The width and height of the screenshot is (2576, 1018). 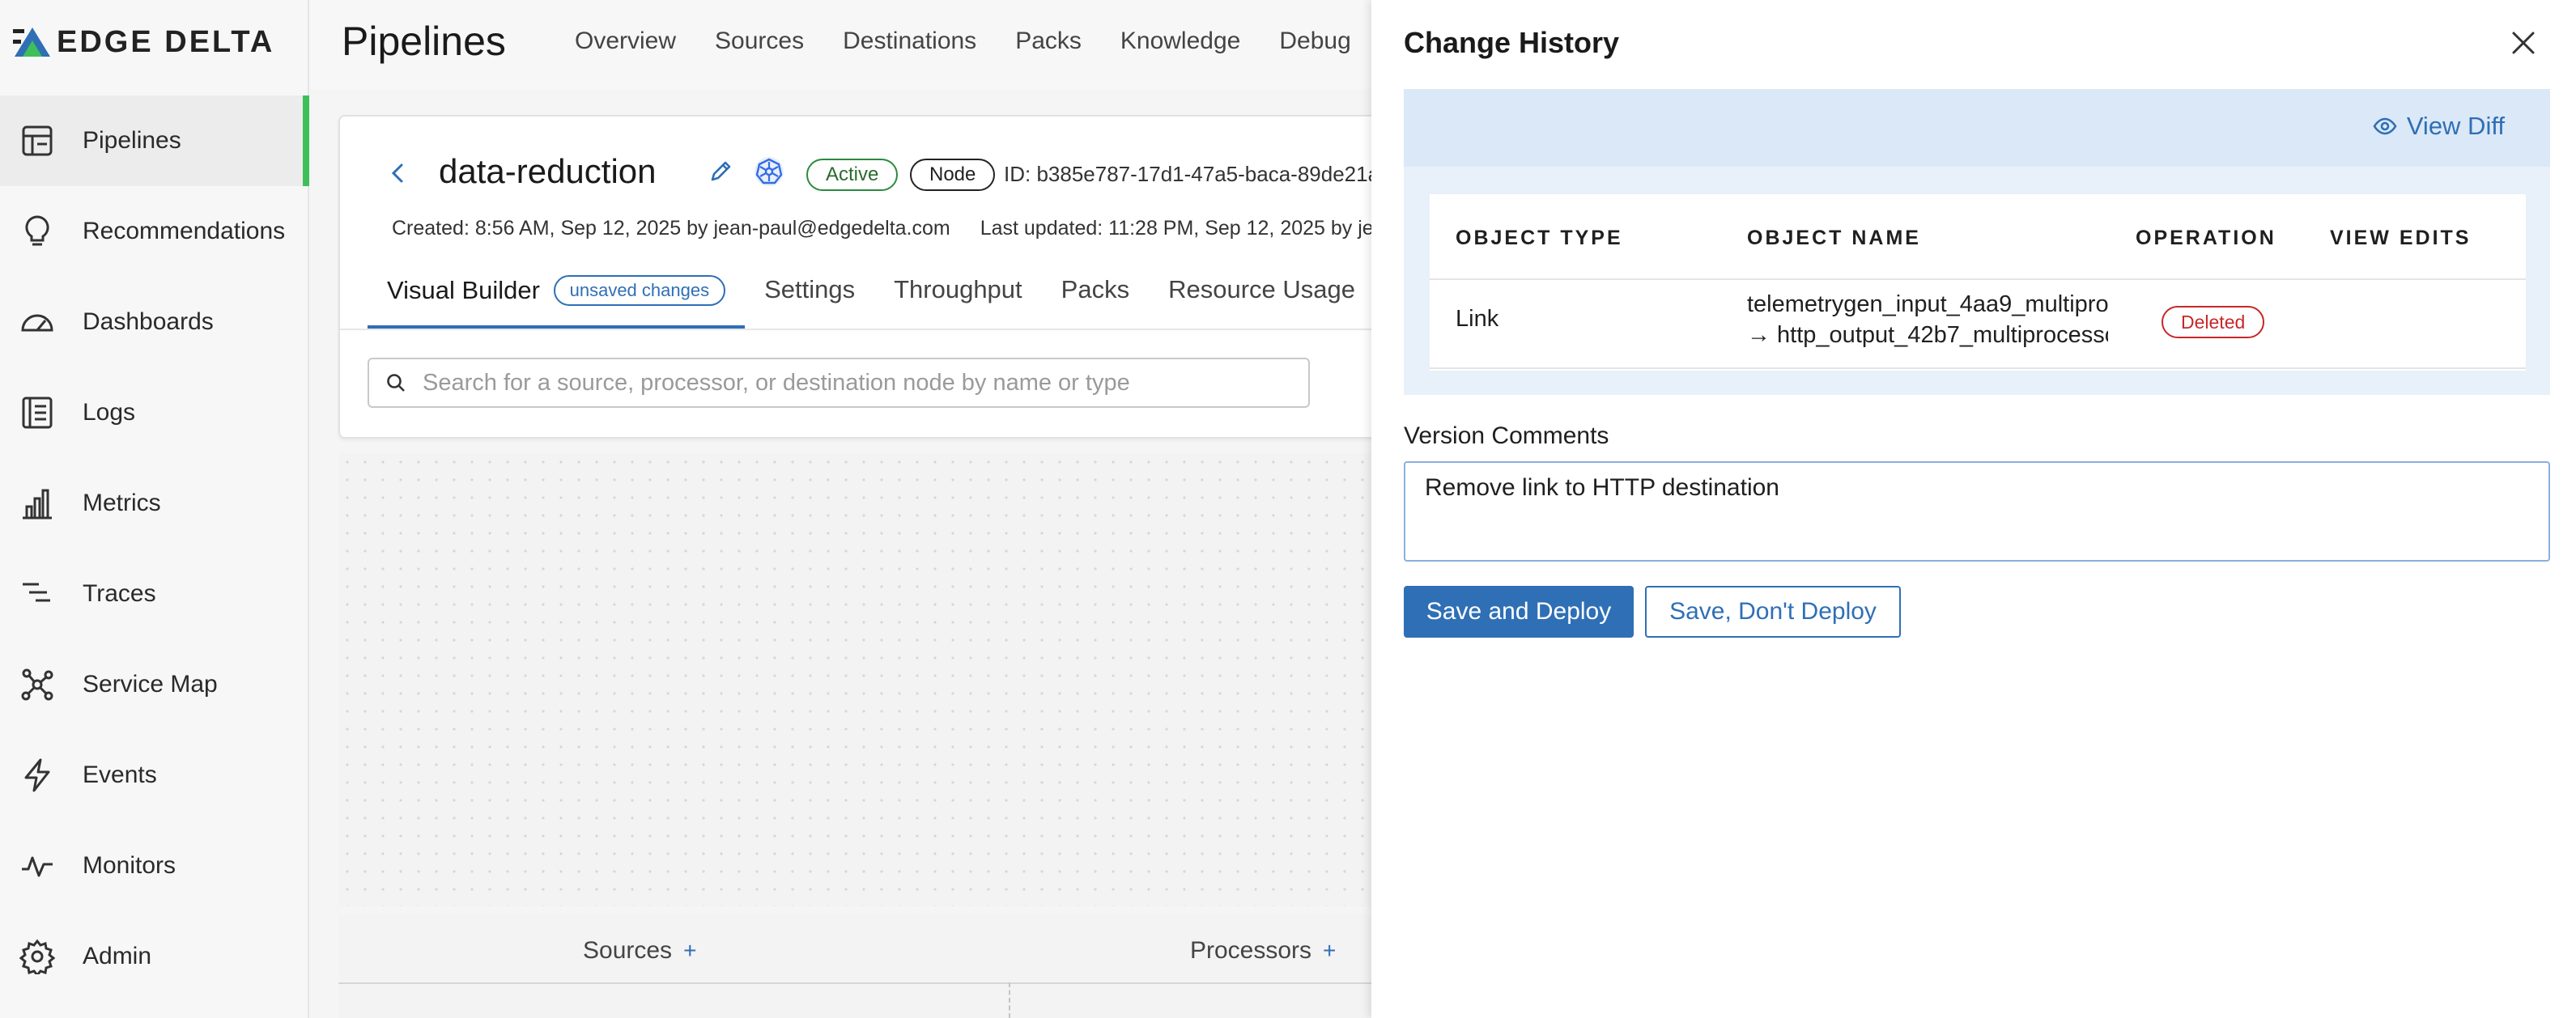 What do you see at coordinates (117, 956) in the screenshot?
I see `sidebar-item-label: Admin` at bounding box center [117, 956].